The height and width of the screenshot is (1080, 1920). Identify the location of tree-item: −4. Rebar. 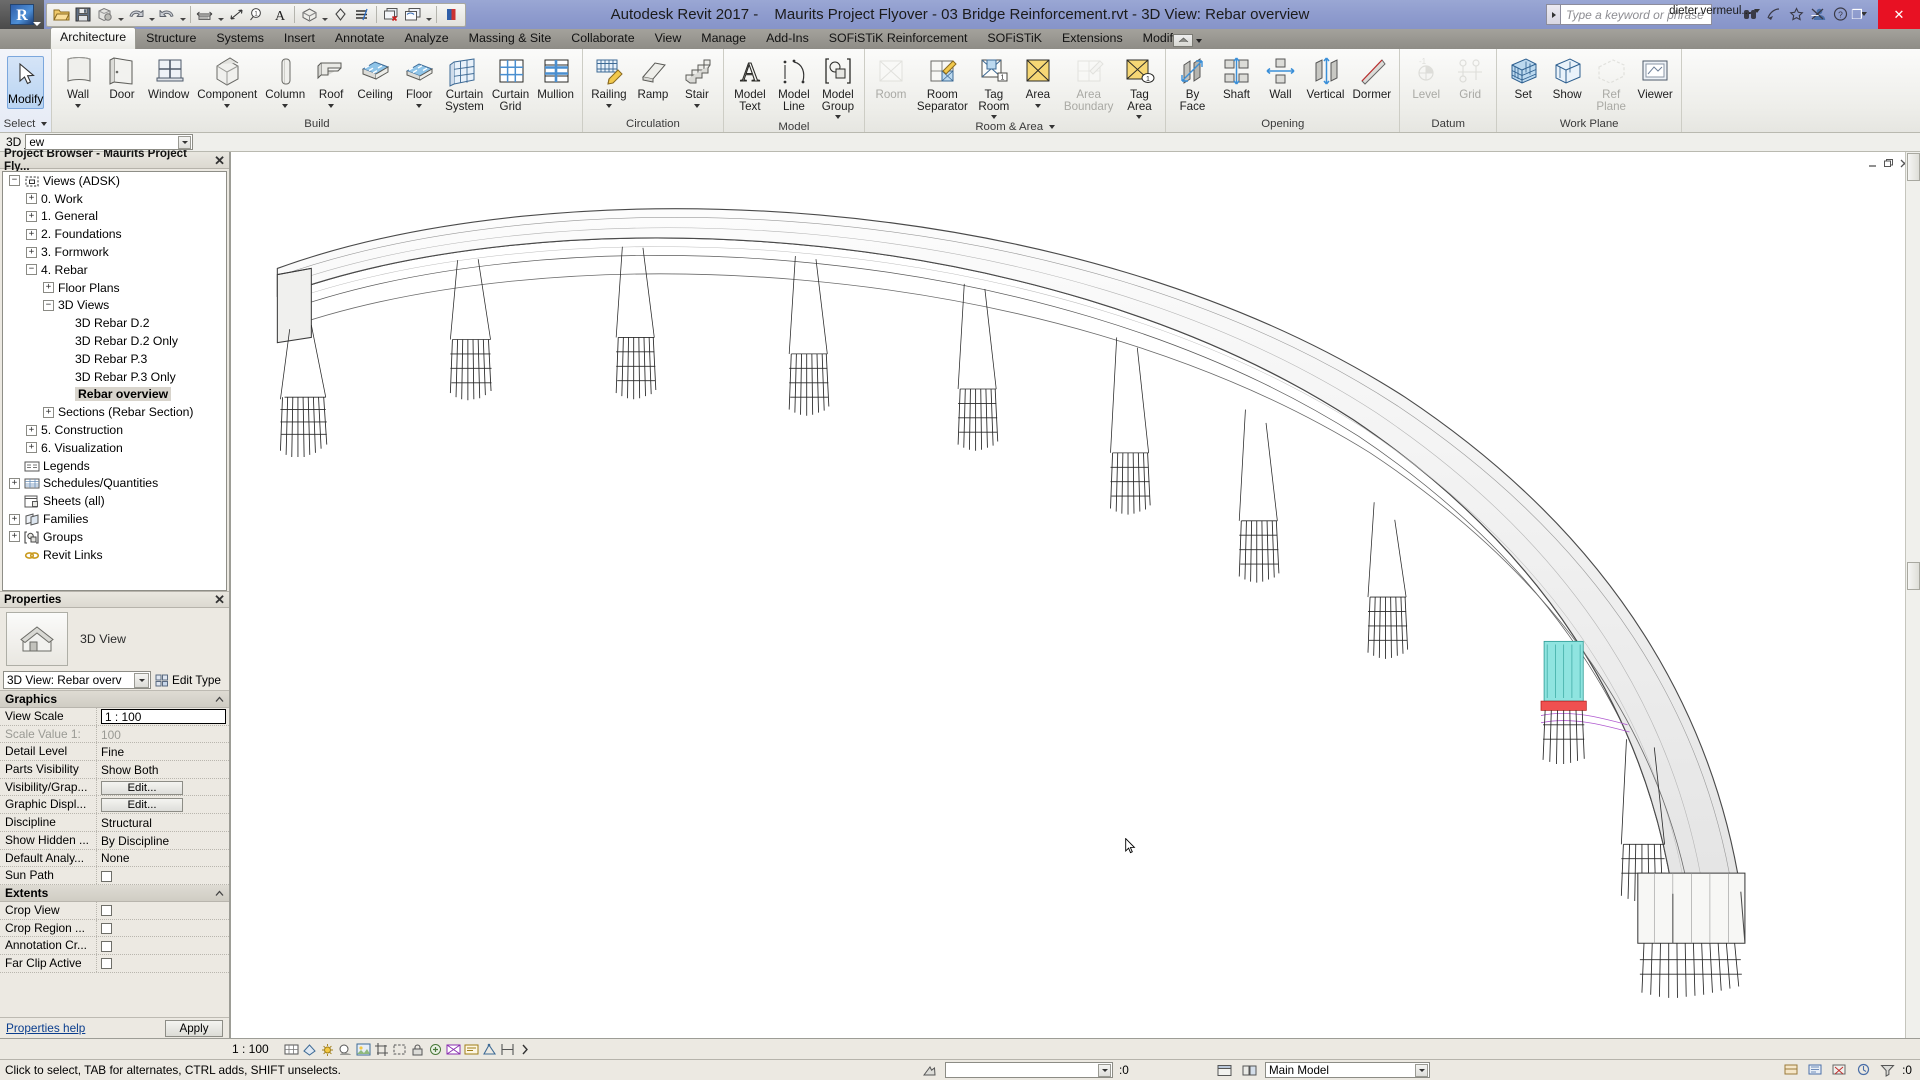
(114, 270).